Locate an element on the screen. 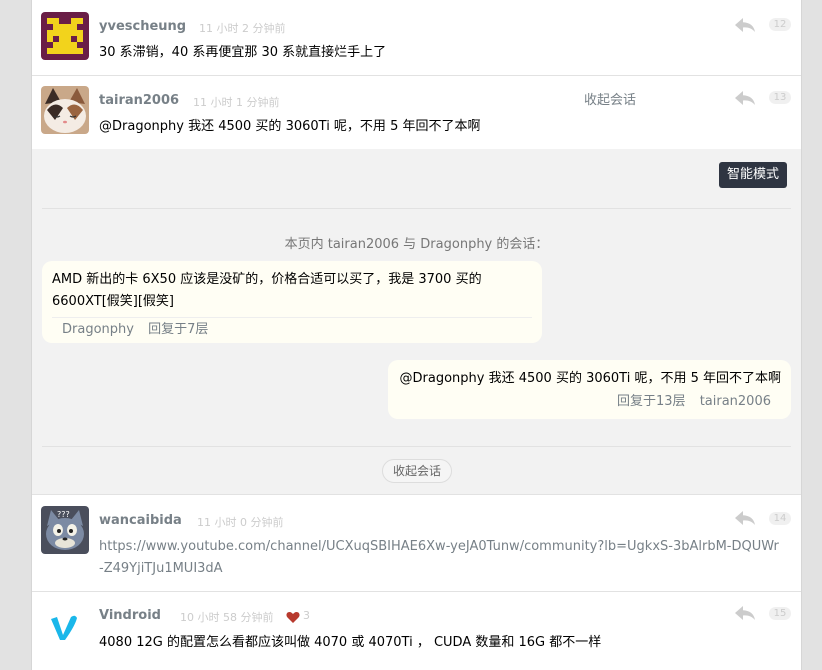  bubble-reply-to: 回复于7层 is located at coordinates (178, 329).